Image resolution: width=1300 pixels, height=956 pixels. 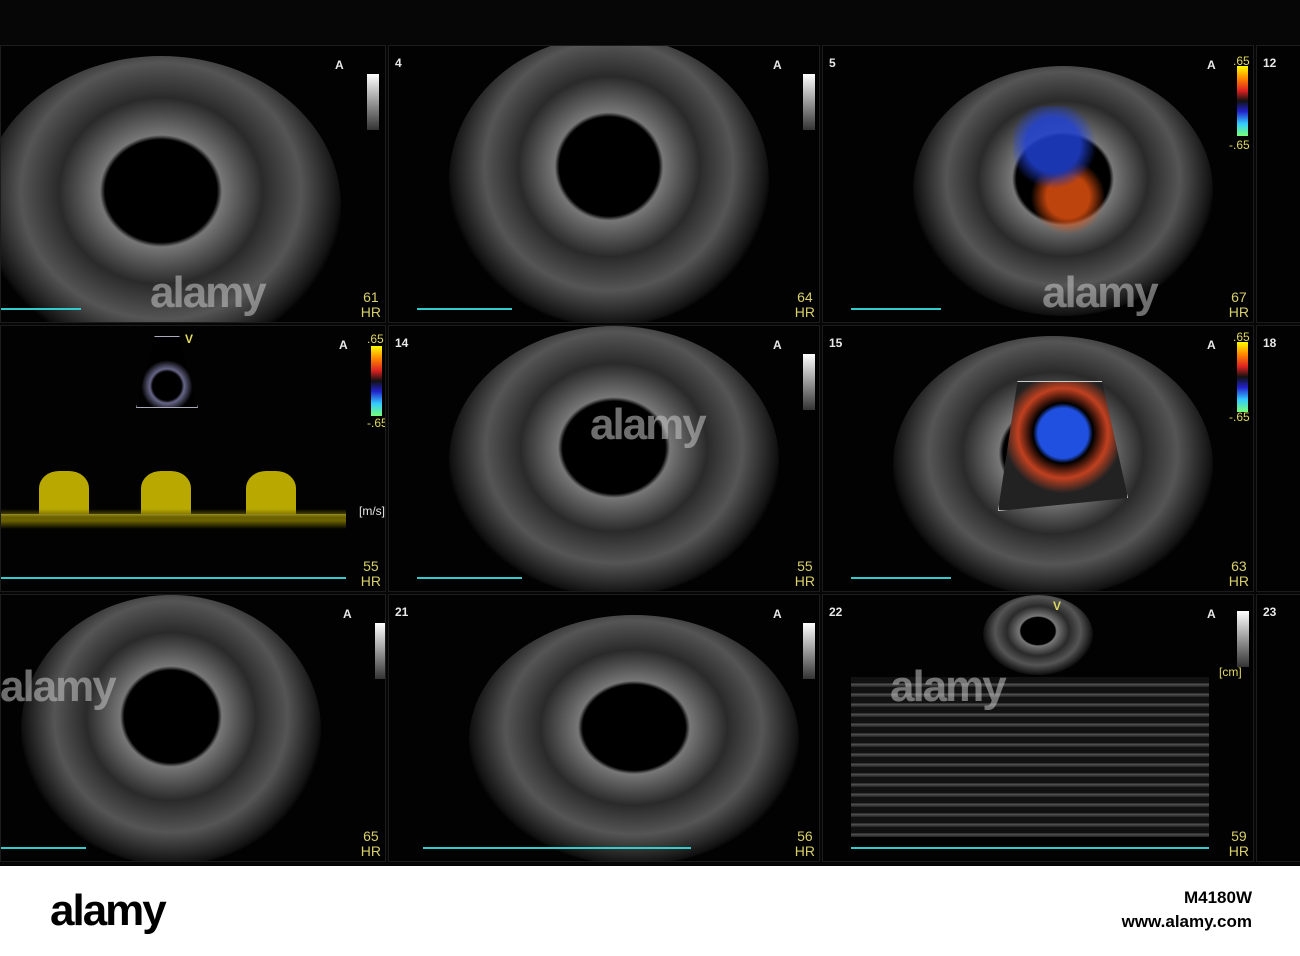 I want to click on heart-rate: 59 HR, so click(x=1238, y=843).